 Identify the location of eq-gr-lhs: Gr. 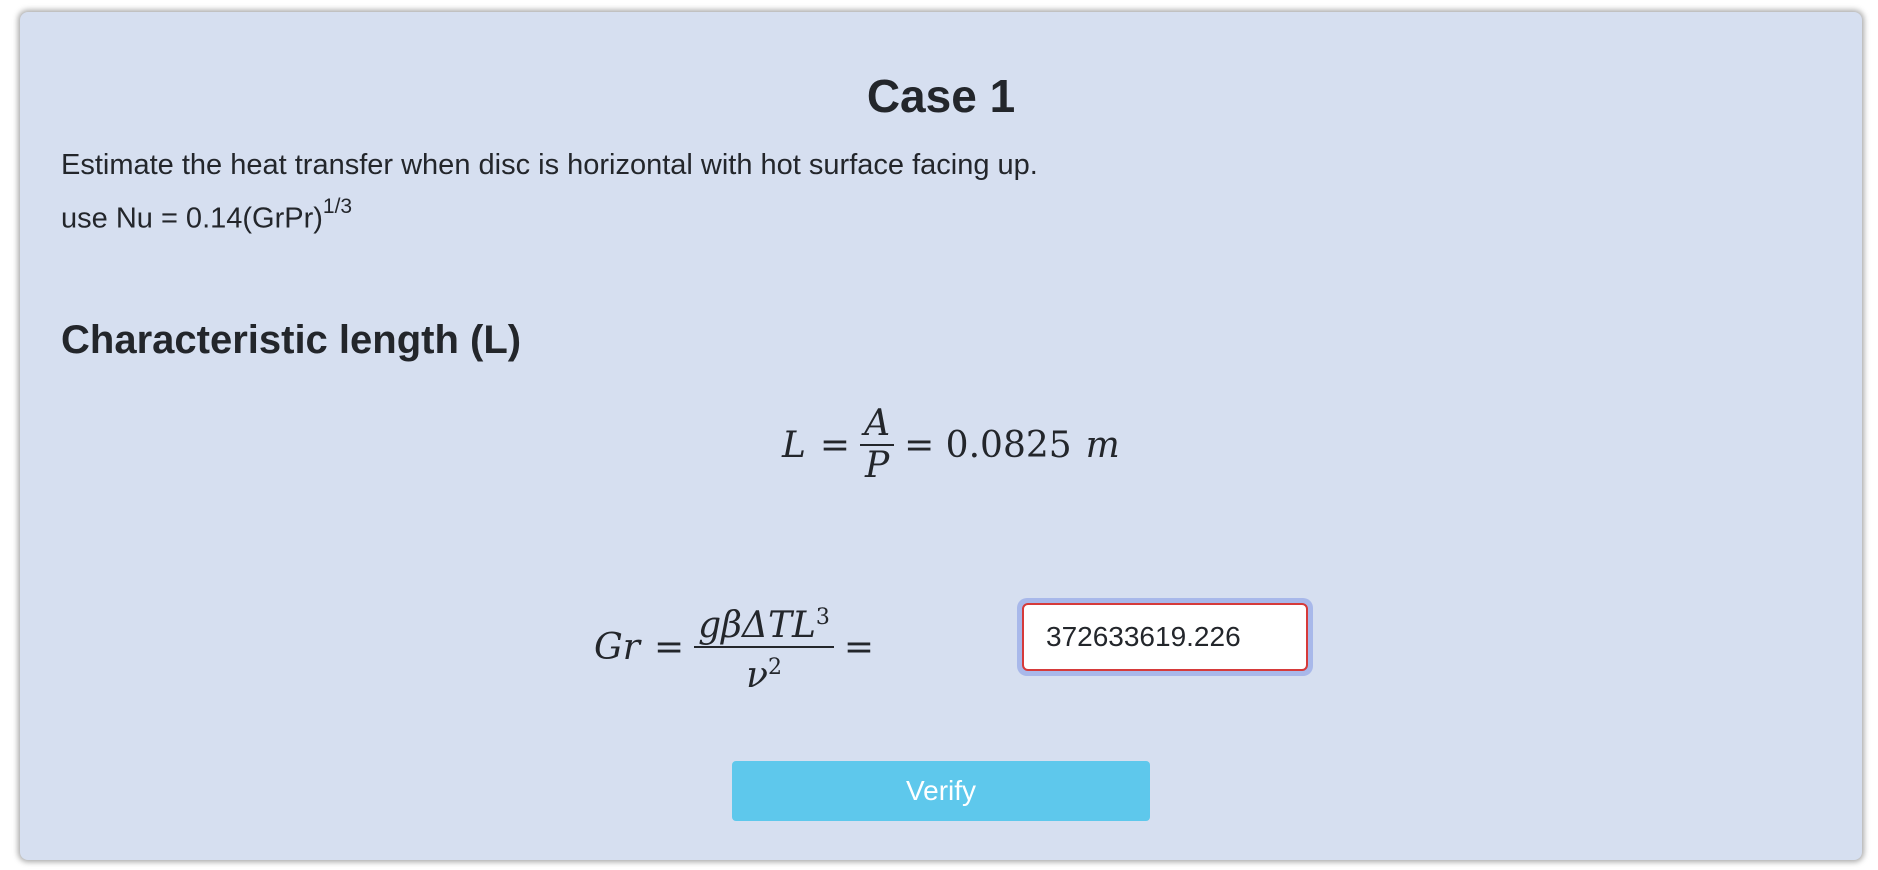
(617, 647).